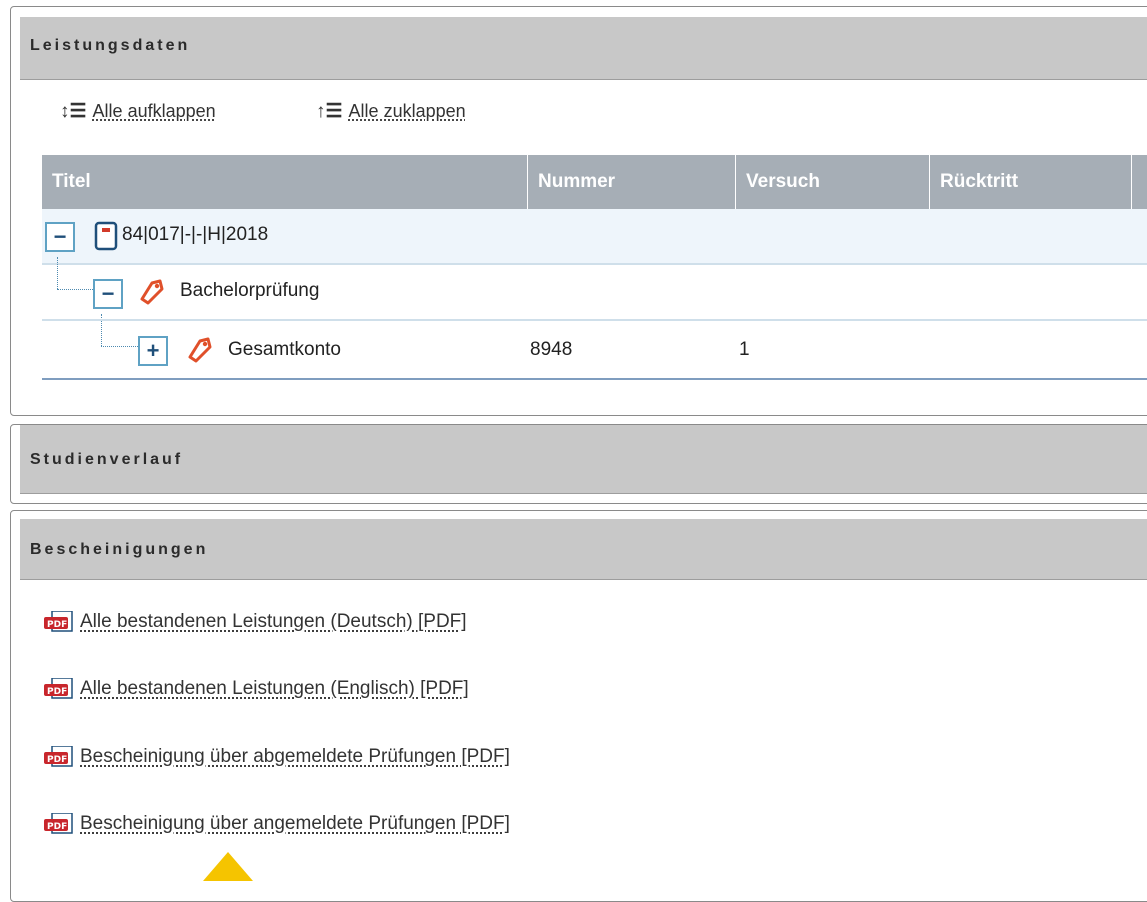 Image resolution: width=1147 pixels, height=902 pixels. I want to click on column-header-versuch: Versuch, so click(833, 182).